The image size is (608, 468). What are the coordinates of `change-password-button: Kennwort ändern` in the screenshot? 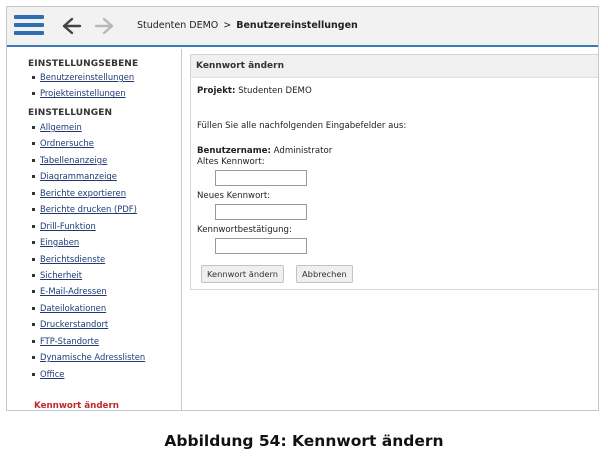 It's located at (243, 274).